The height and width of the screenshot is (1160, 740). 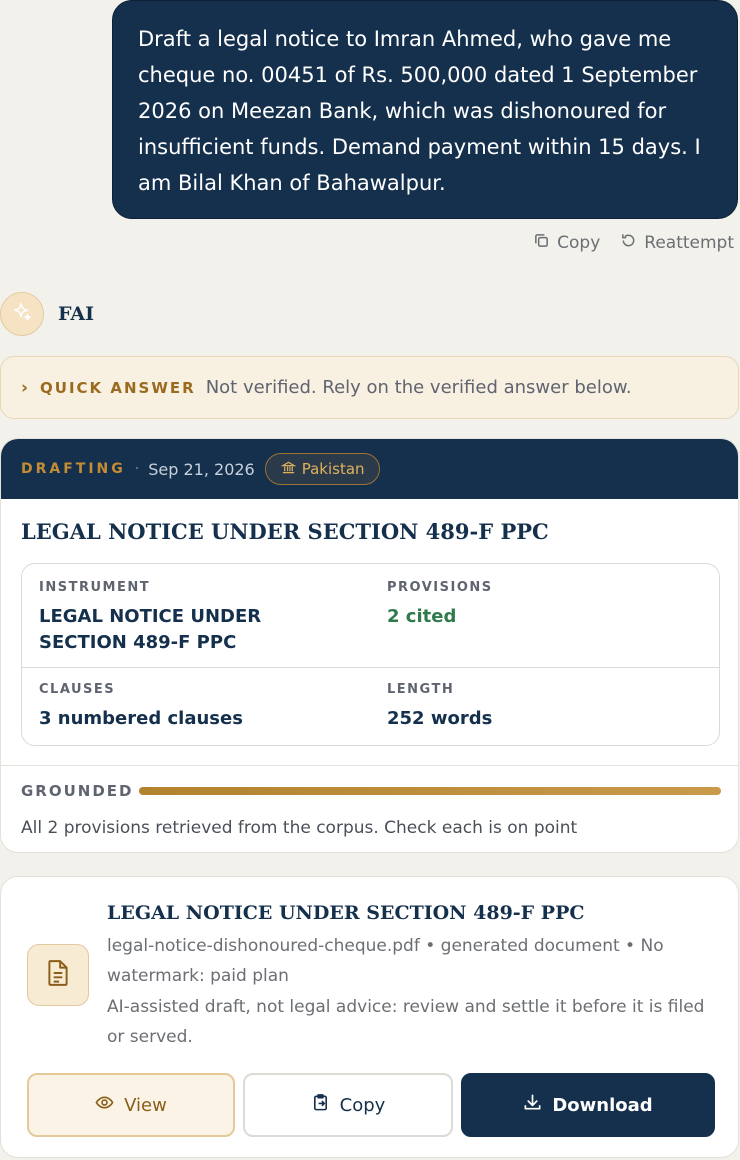 I want to click on drafting-card-header: DRAFTING · Sep 21, 2026 Pakistan, so click(x=369, y=469).